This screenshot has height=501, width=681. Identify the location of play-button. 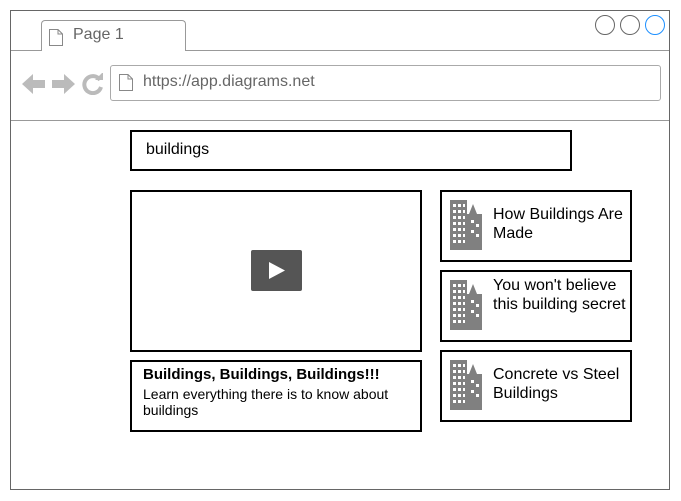
(276, 270).